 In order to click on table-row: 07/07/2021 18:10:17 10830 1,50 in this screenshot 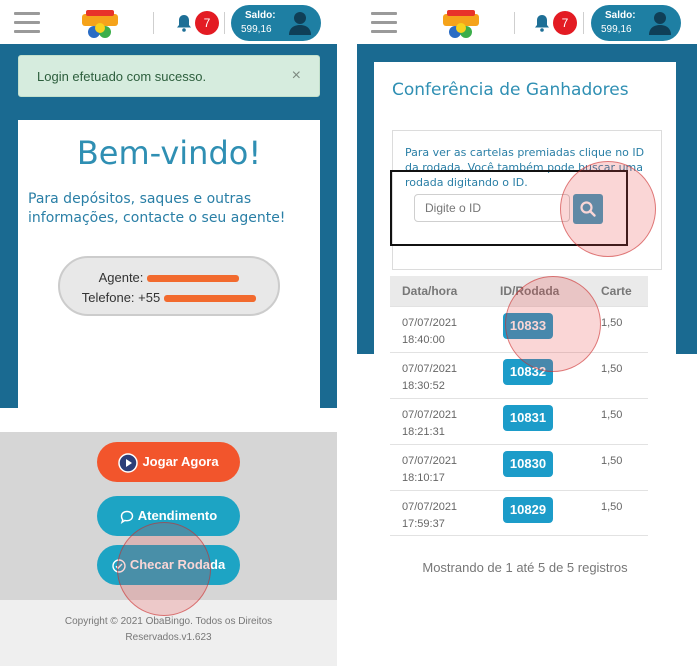, I will do `click(519, 467)`.